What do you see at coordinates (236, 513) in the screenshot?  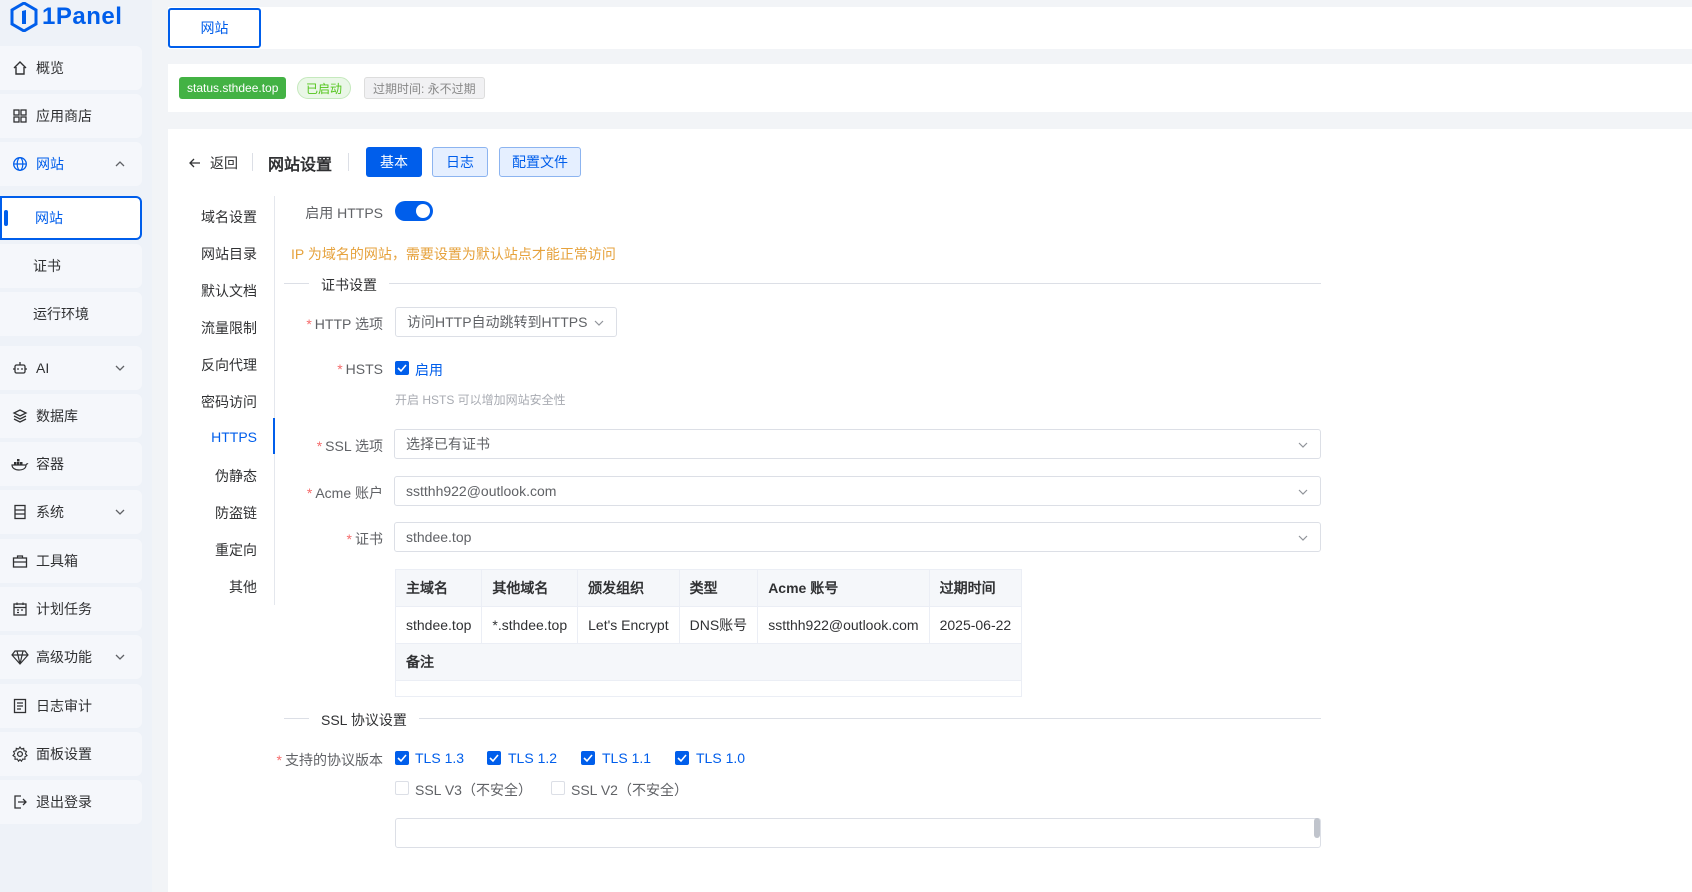 I see `subnav-hotlink-protection: 防盗链` at bounding box center [236, 513].